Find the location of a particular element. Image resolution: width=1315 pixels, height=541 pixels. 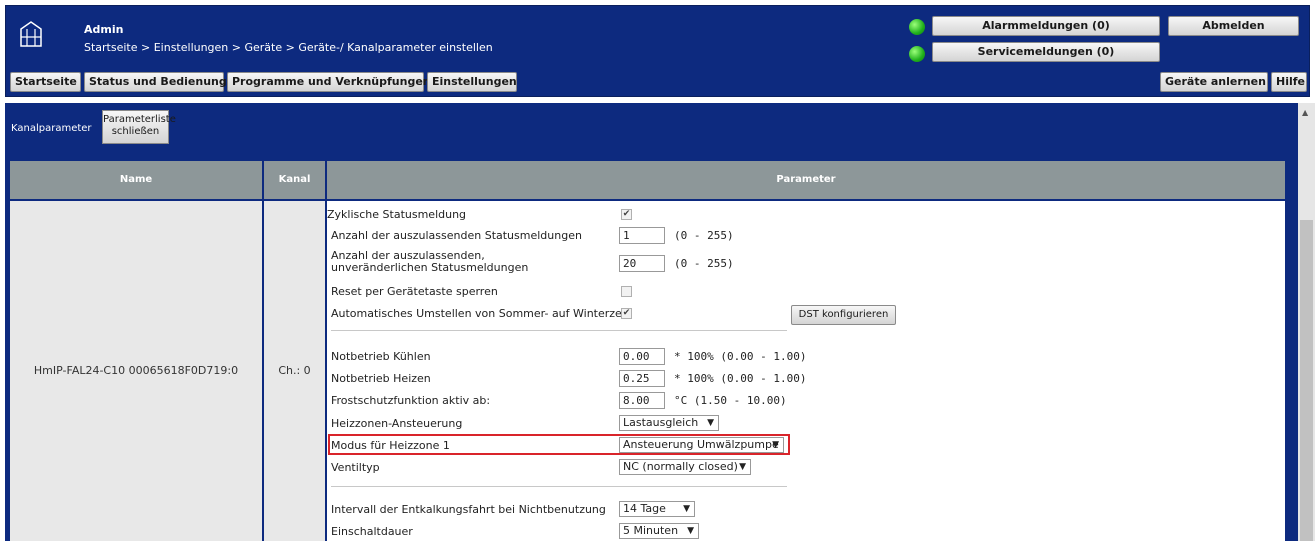

zone-mode-select: Ansteuerung Umwälzpumpe ▼ is located at coordinates (701, 445).